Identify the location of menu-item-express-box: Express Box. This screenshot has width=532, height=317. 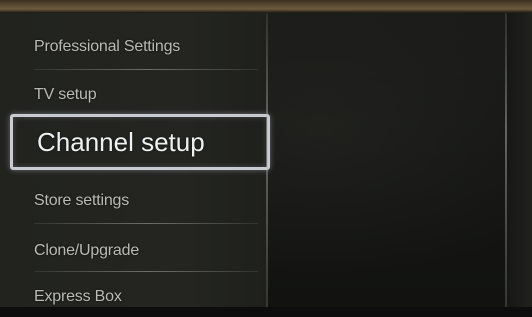
(140, 297).